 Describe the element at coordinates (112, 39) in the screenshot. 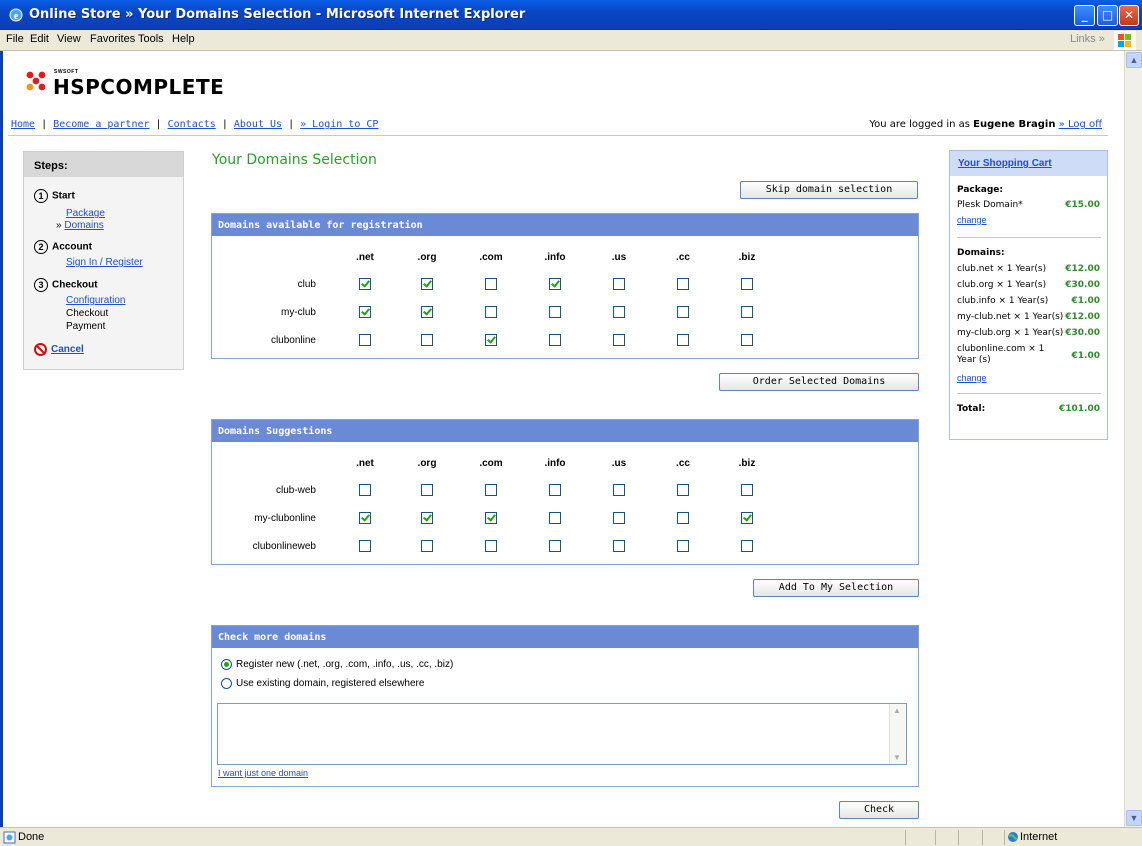

I see `menu-favorites: Favorites` at that location.